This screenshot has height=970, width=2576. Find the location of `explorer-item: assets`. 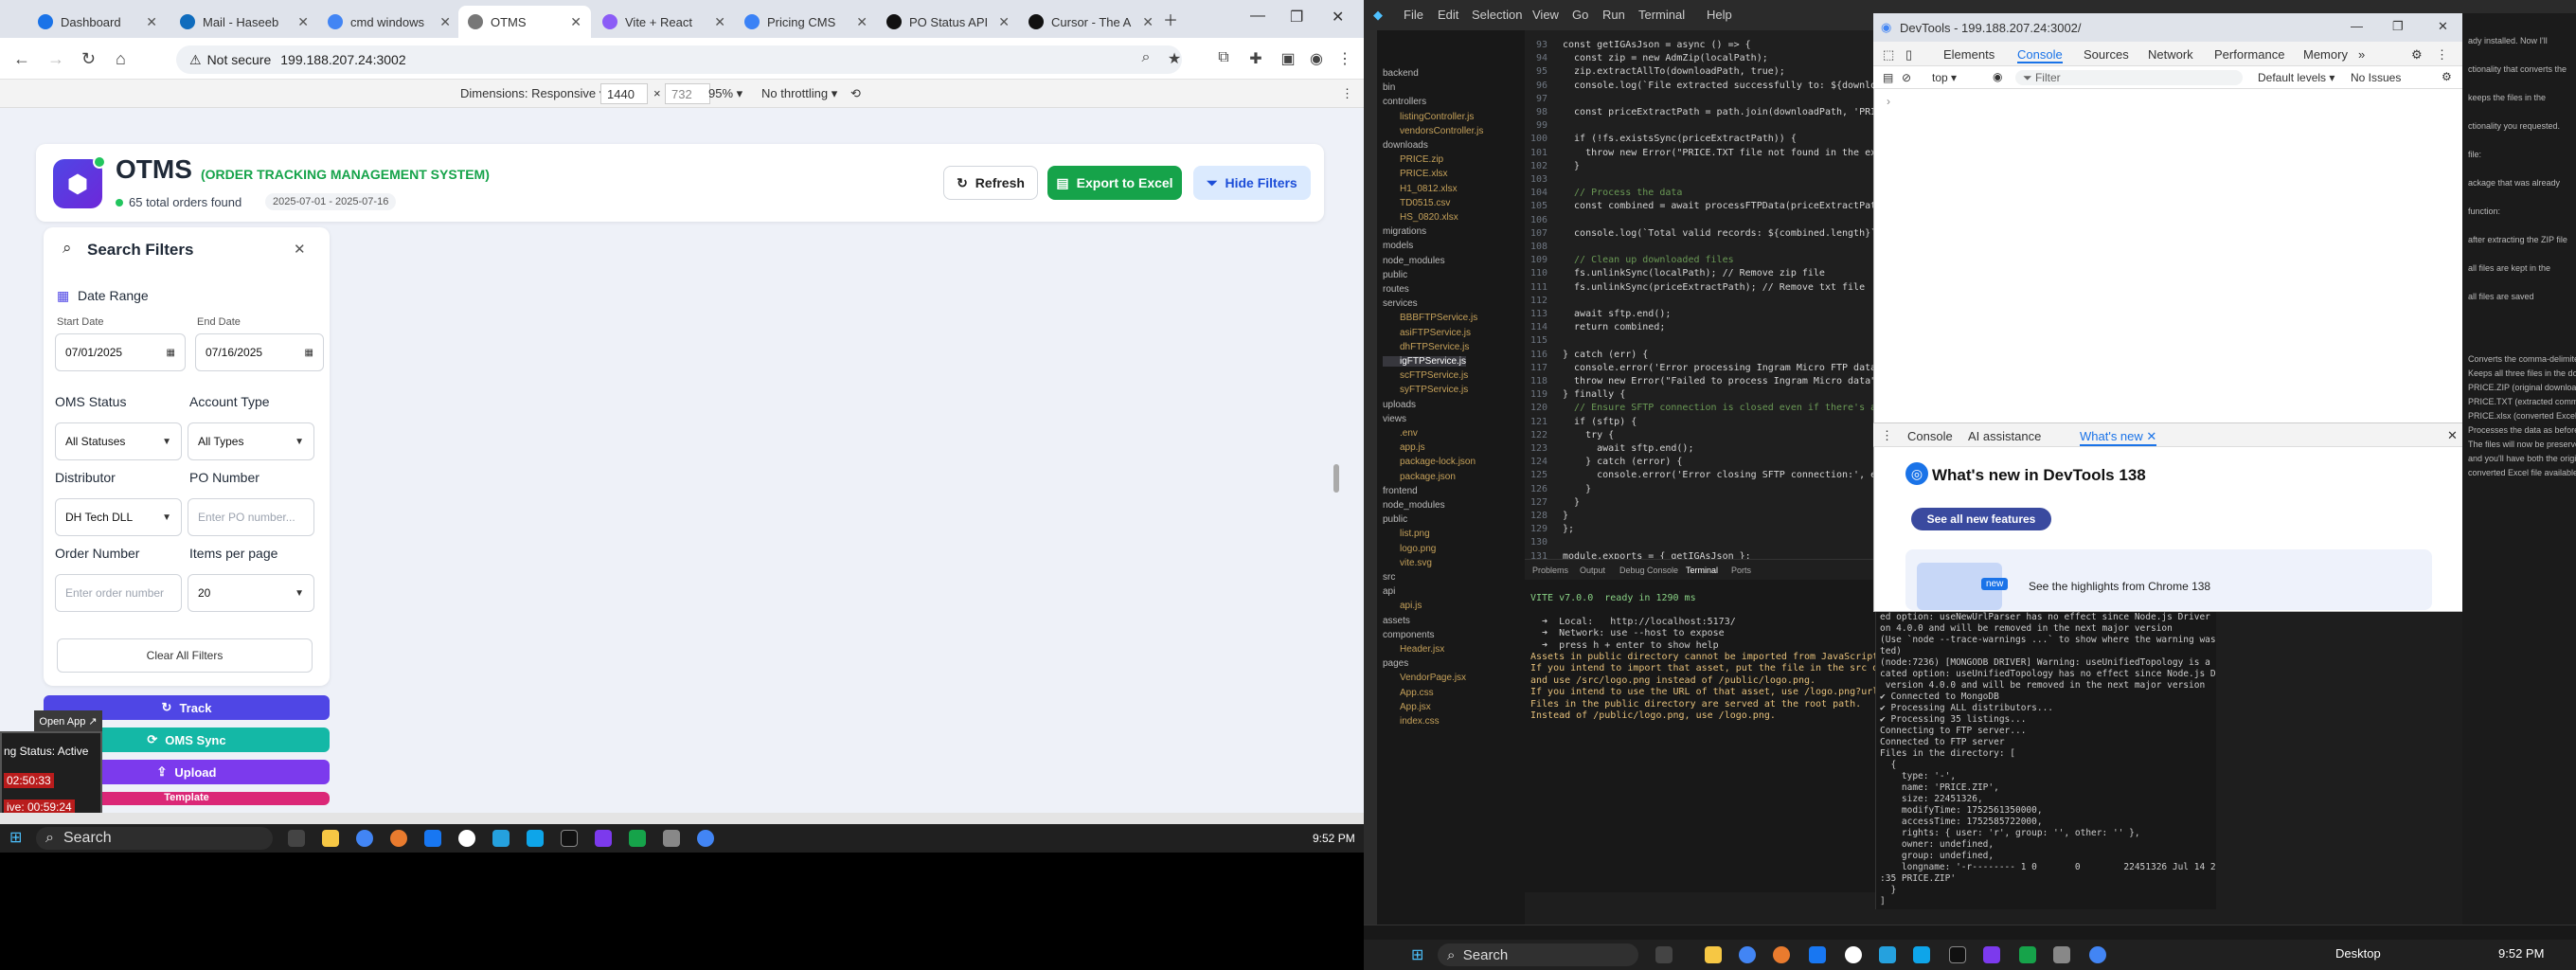

explorer-item: assets is located at coordinates (1396, 621).